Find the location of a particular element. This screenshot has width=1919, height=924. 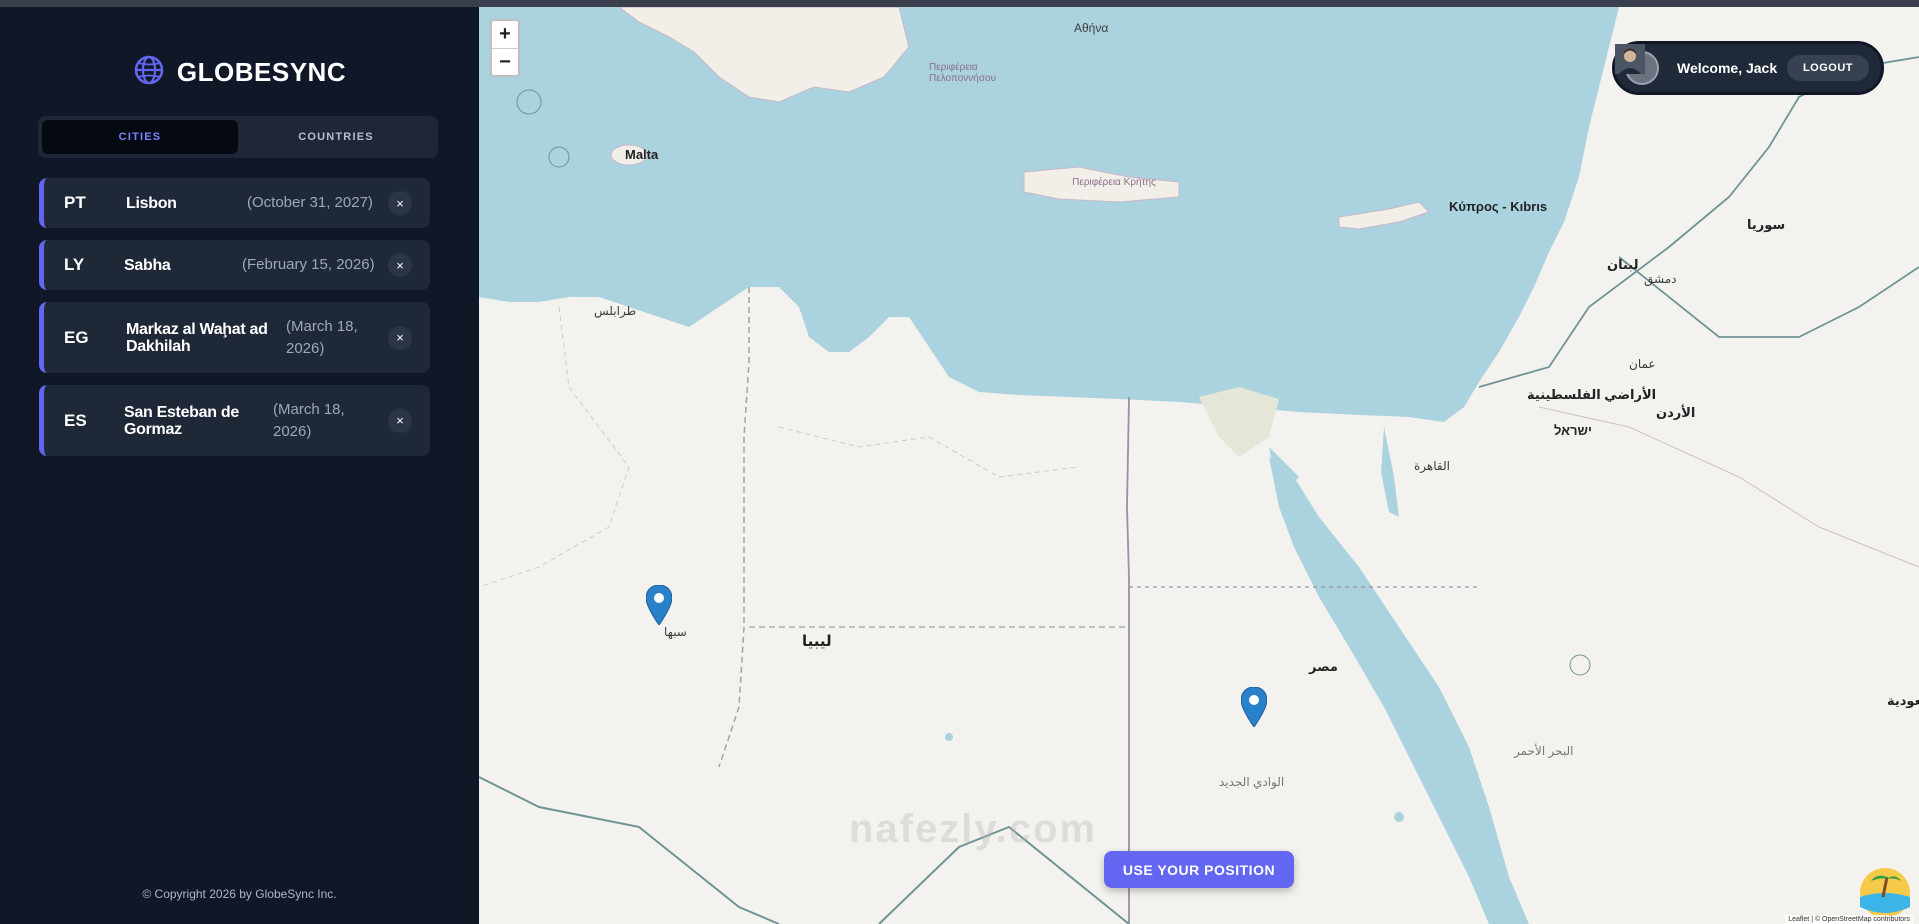

map-label-damascus: دمشق is located at coordinates (1660, 279).